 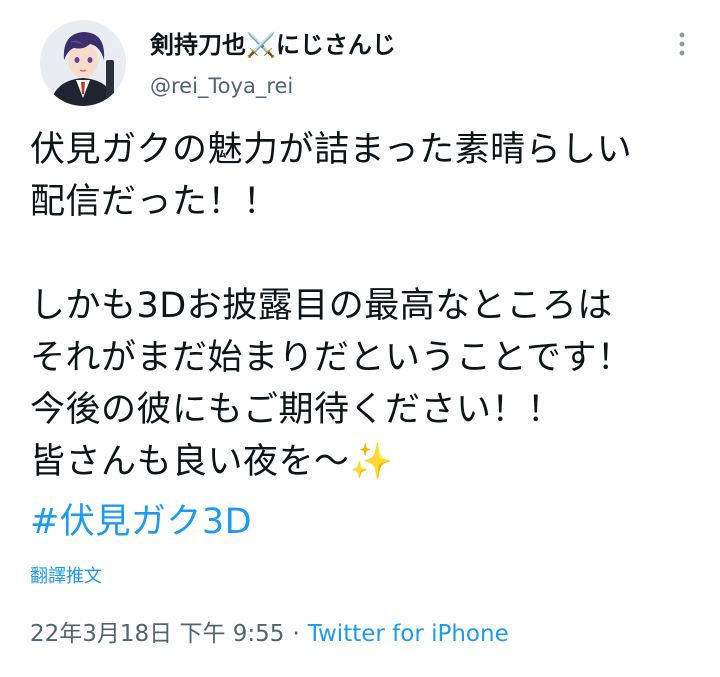 I want to click on tweet-timestamp: 22年3月18日 下午 9:55, so click(x=157, y=634).